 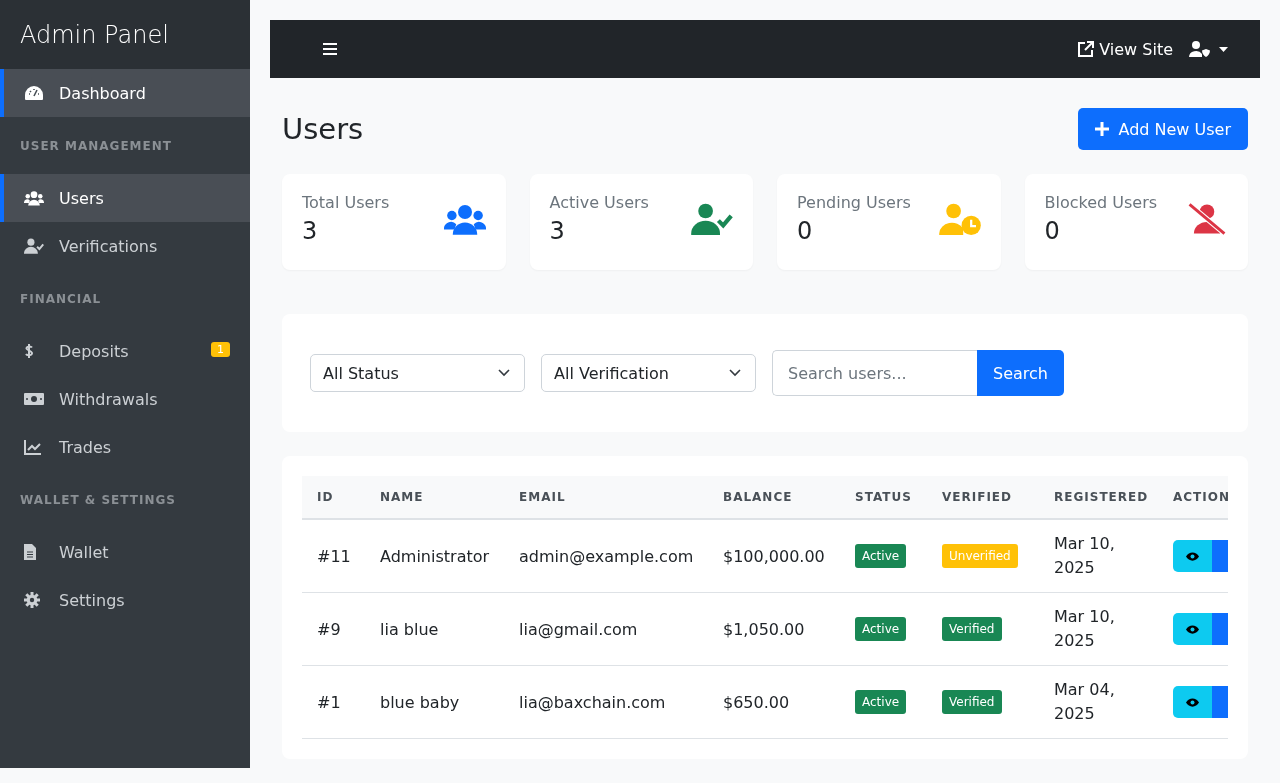 What do you see at coordinates (774, 497) in the screenshot?
I see `column-header: BALANCE` at bounding box center [774, 497].